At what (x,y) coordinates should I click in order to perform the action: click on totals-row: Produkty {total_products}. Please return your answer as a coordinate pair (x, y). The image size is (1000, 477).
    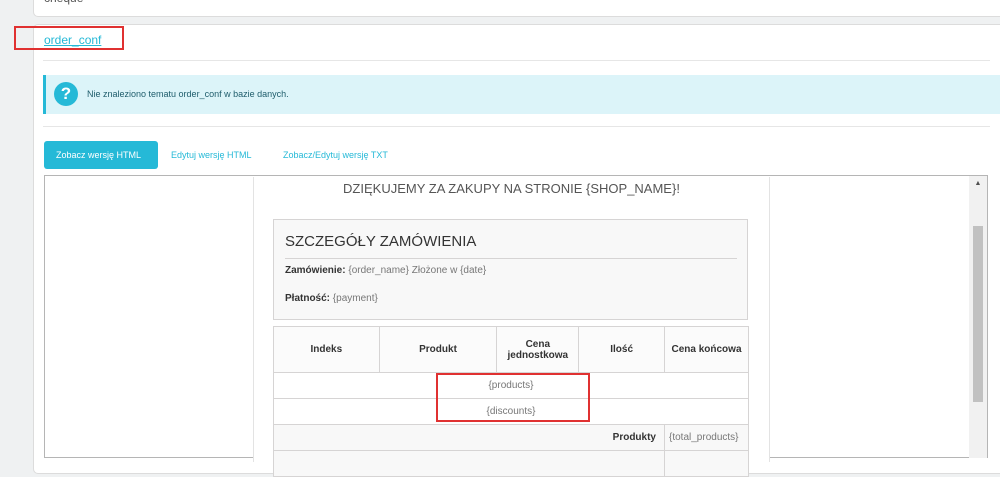
    Looking at the image, I should click on (511, 437).